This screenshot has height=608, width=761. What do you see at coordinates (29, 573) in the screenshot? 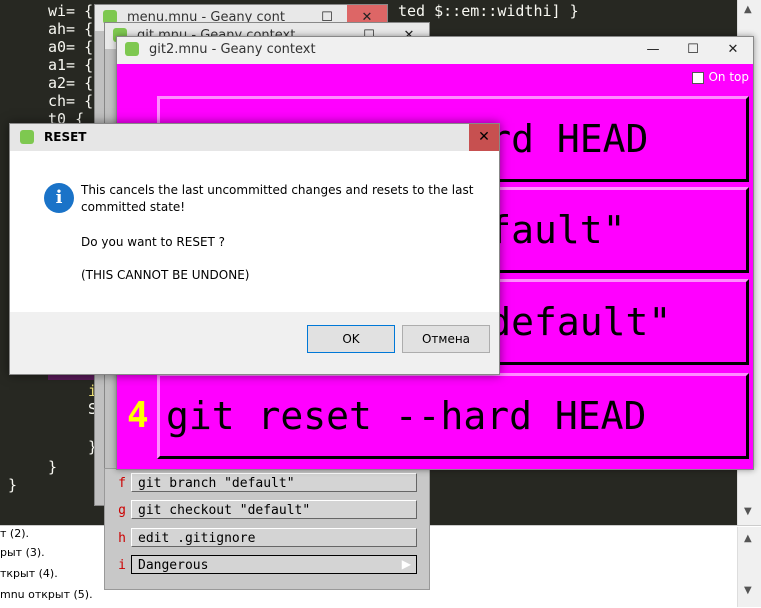
I see `message-line: ткрыт (4).` at bounding box center [29, 573].